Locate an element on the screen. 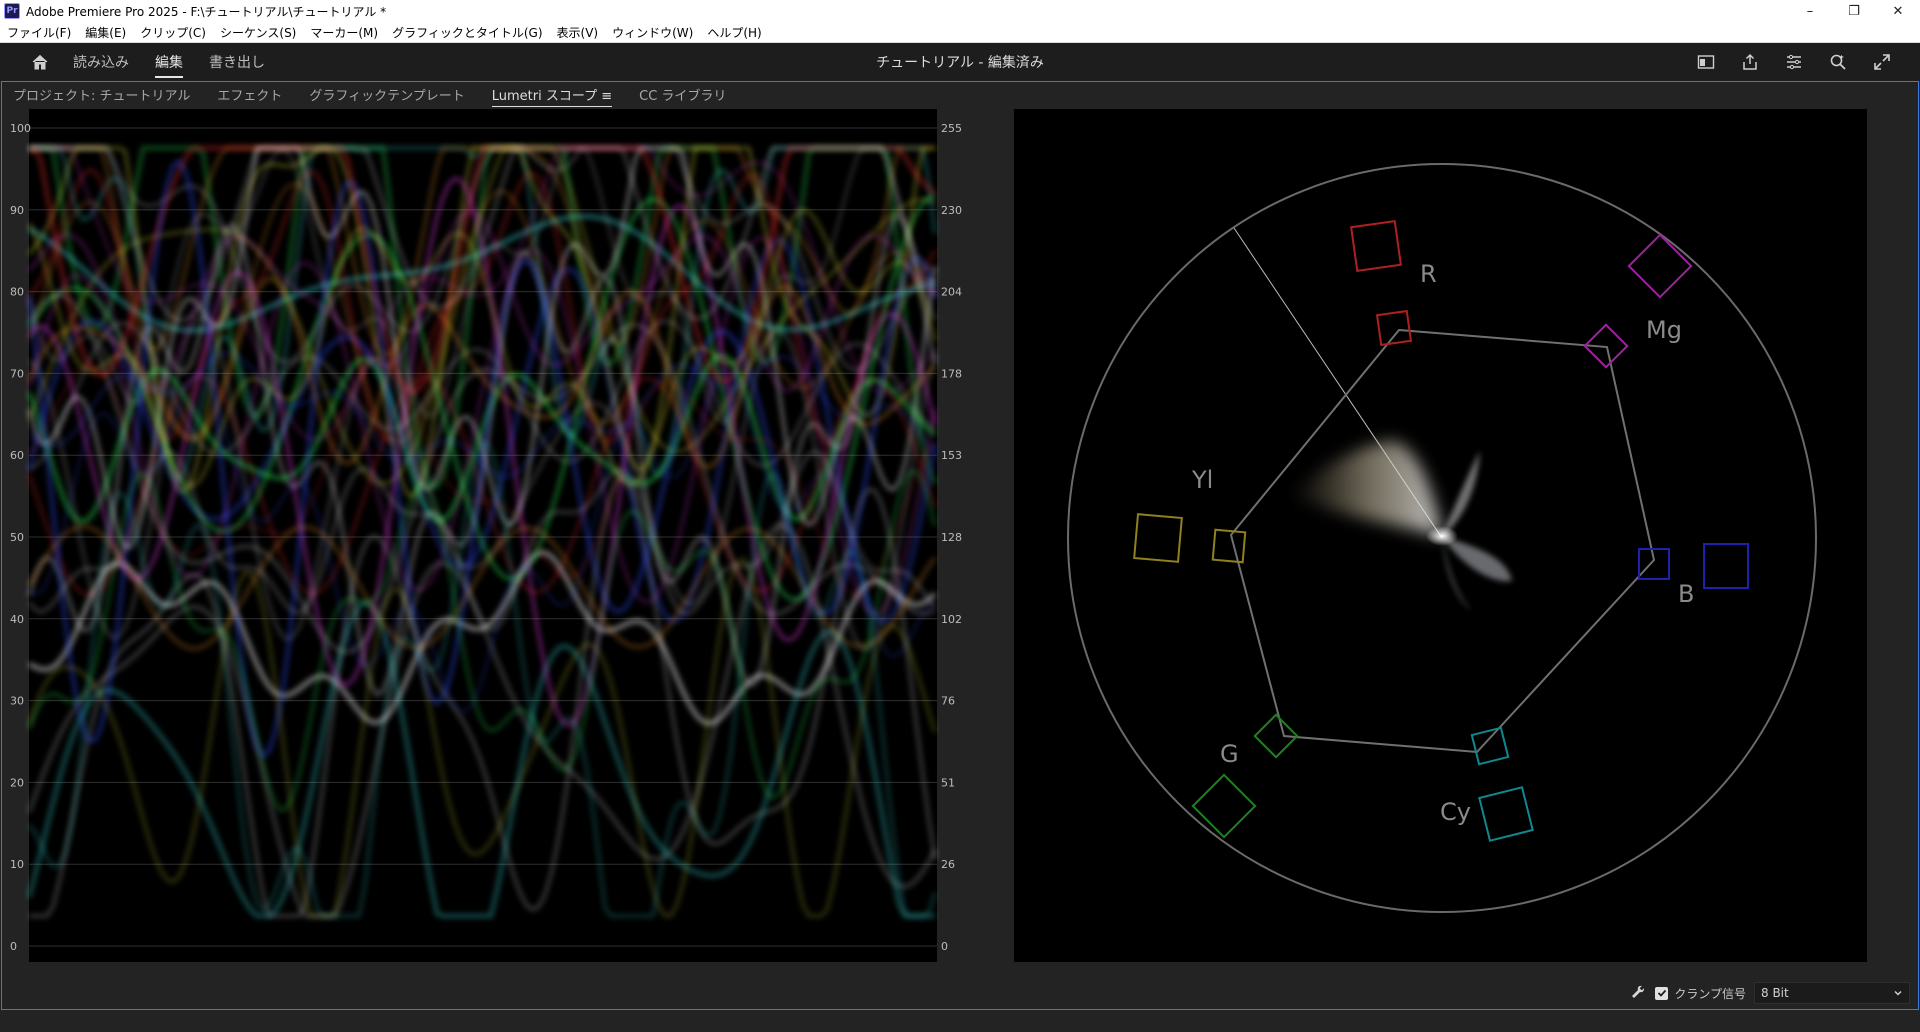 Image resolution: width=1920 pixels, height=1032 pixels. tab-cc-libraries: CC ライブラリ is located at coordinates (682, 94).